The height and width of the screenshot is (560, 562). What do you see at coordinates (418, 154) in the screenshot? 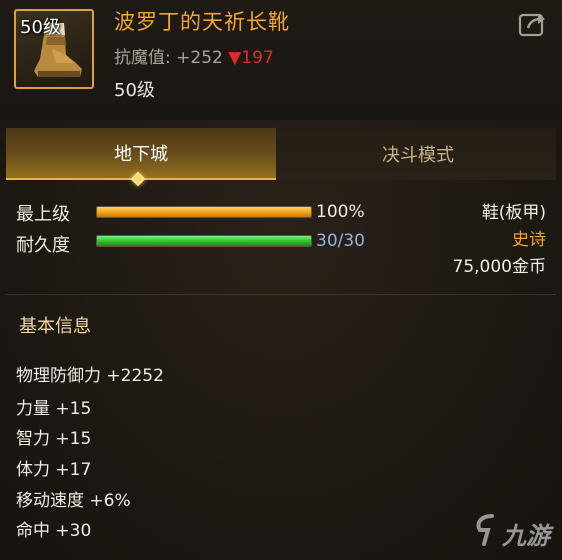
I see `tab-pvp-mode: 决斗模式` at bounding box center [418, 154].